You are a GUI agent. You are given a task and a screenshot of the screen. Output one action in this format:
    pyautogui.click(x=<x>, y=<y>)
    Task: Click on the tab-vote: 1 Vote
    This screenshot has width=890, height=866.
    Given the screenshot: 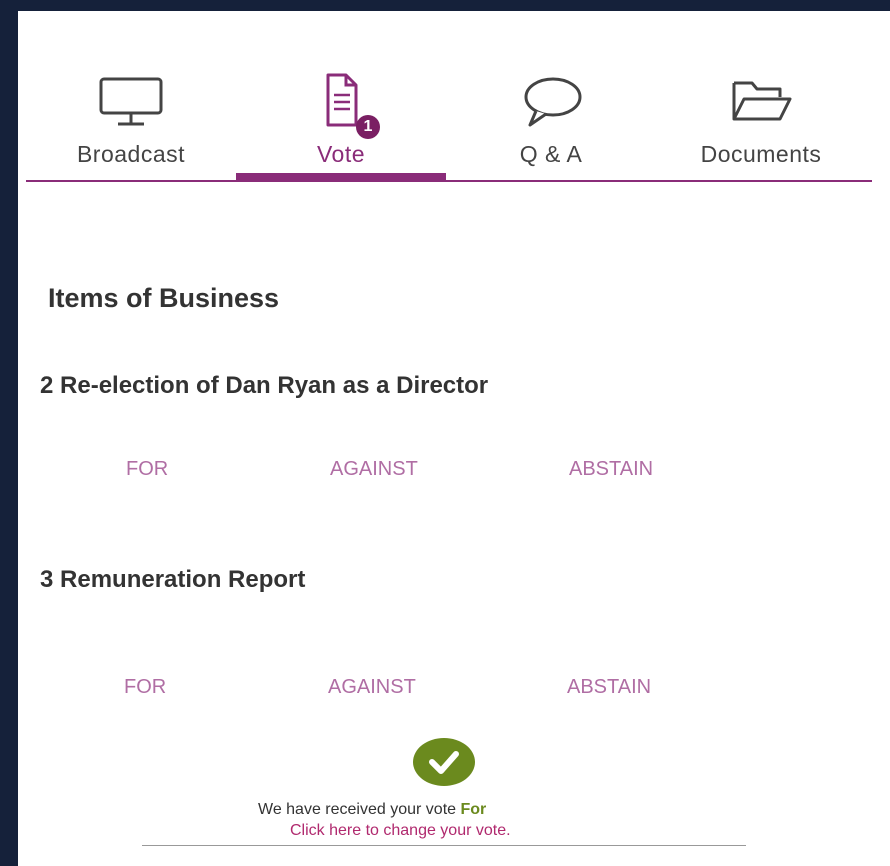 What is the action you would take?
    pyautogui.click(x=341, y=127)
    